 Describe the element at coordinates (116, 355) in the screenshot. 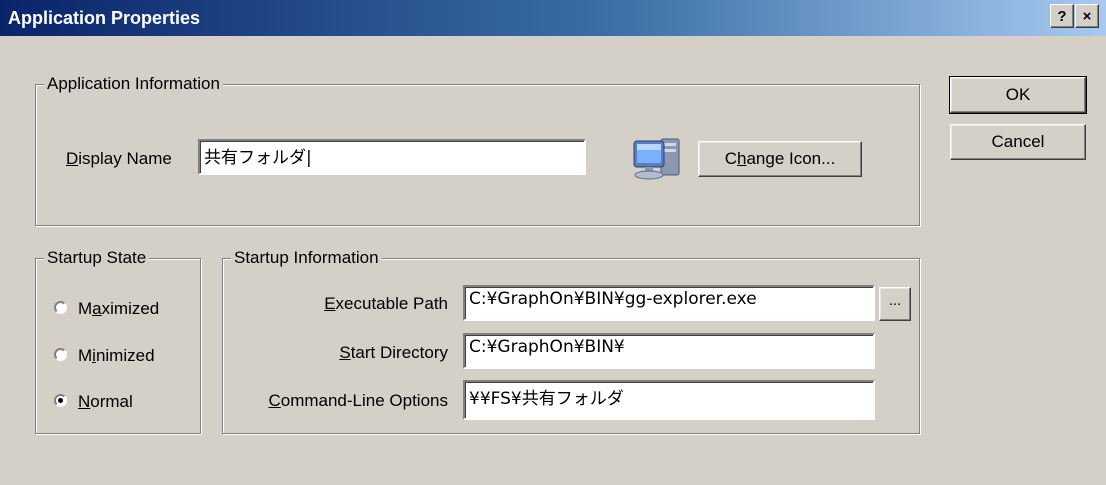

I see `radio-minimized-label: Minimized` at that location.